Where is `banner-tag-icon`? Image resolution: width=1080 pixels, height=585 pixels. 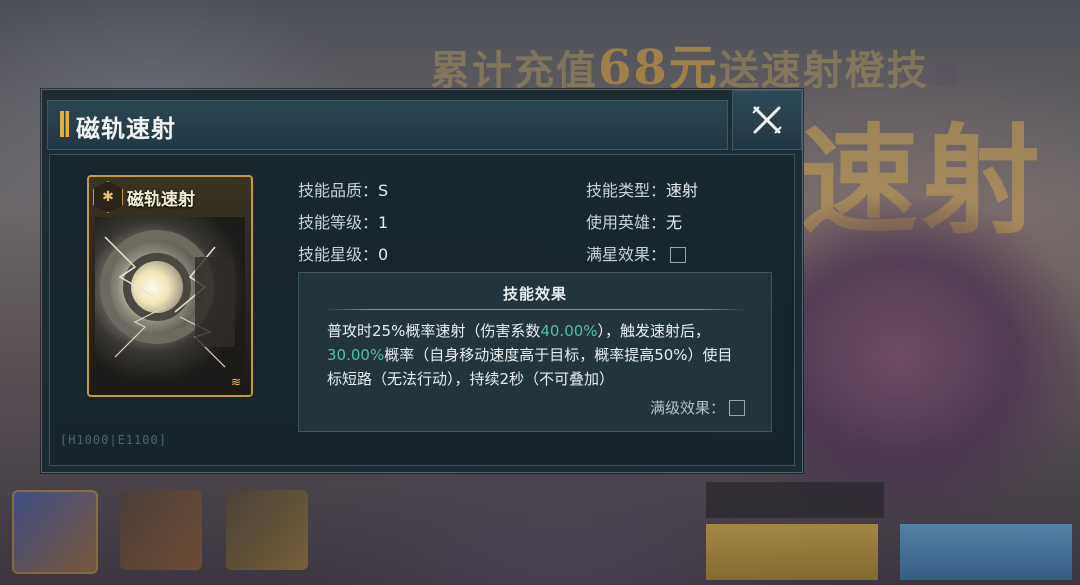
banner-tag-icon is located at coordinates (945, 74).